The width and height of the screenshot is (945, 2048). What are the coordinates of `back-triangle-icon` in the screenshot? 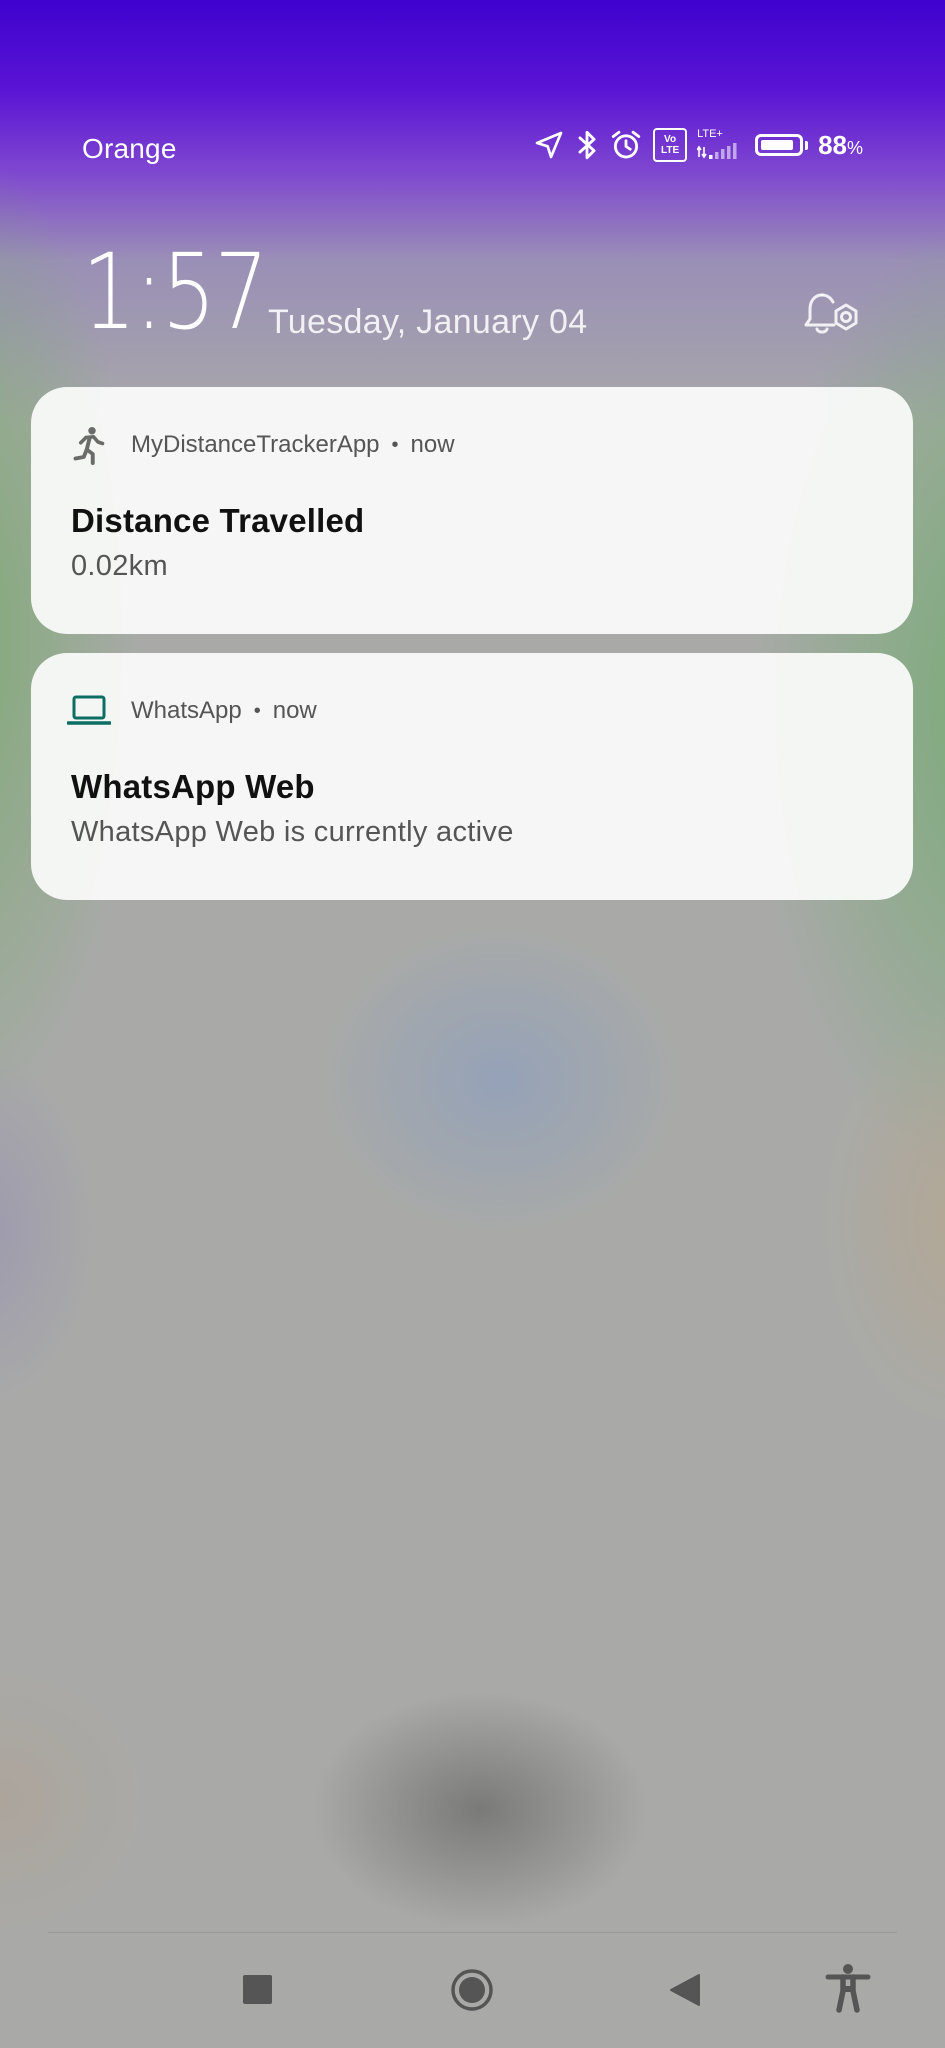 It's located at (685, 1990).